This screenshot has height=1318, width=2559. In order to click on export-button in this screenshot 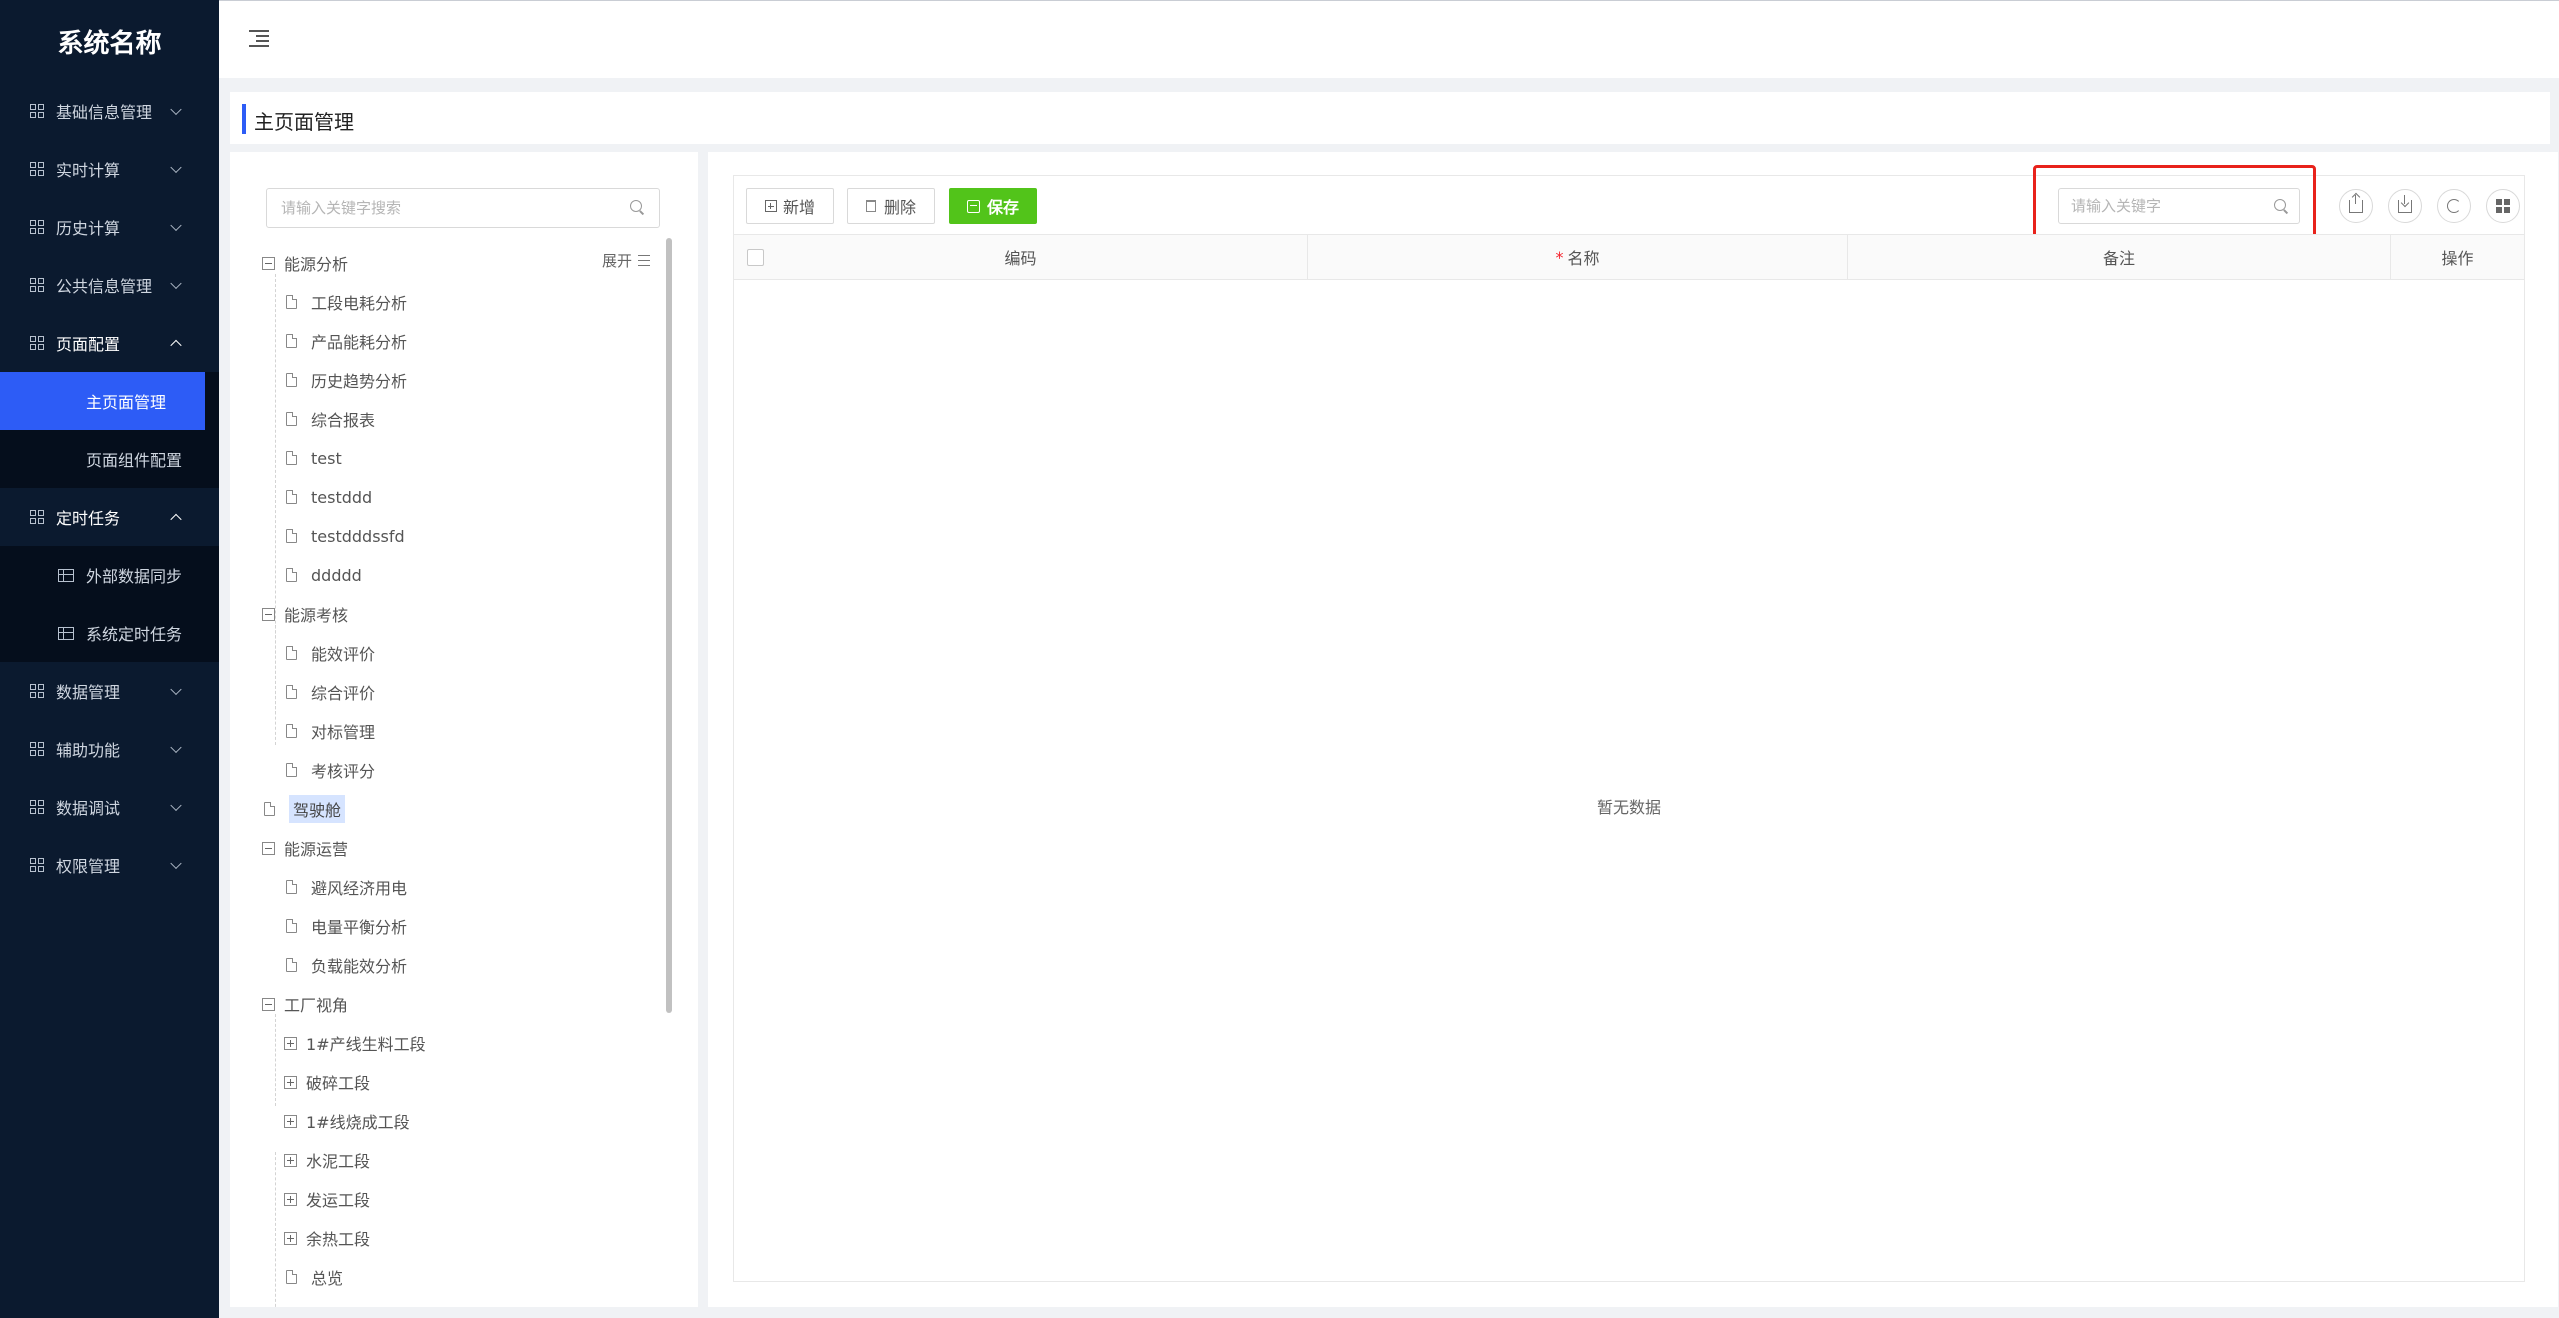, I will do `click(2405, 206)`.